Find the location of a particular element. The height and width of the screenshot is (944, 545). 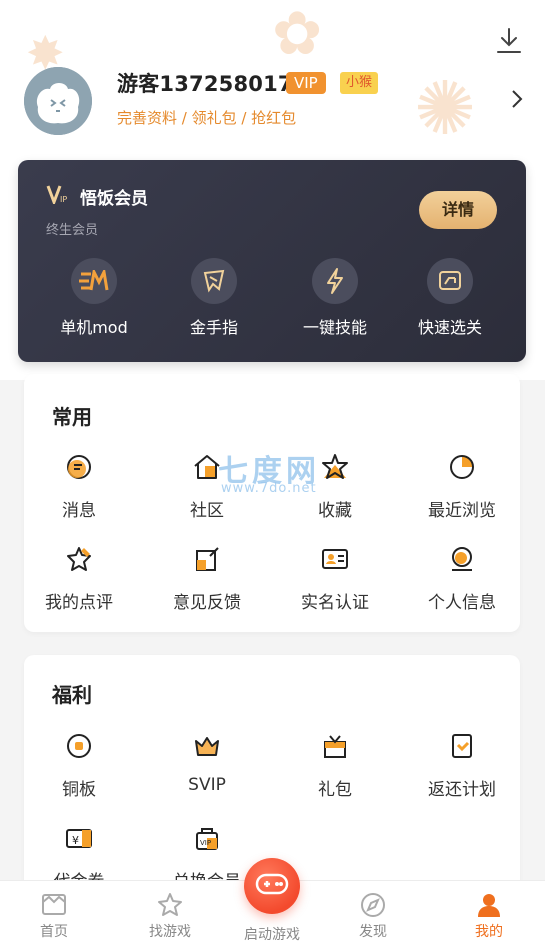

grid-item-label: 消息 is located at coordinates (79, 511).